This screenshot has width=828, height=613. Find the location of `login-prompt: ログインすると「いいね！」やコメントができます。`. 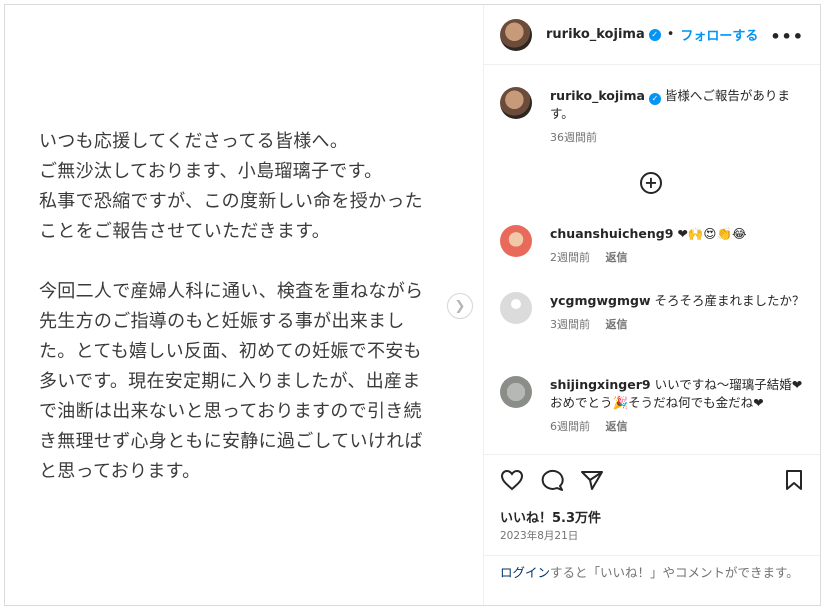

login-prompt: ログインすると「いいね！」やコメントができます。 is located at coordinates (652, 568).